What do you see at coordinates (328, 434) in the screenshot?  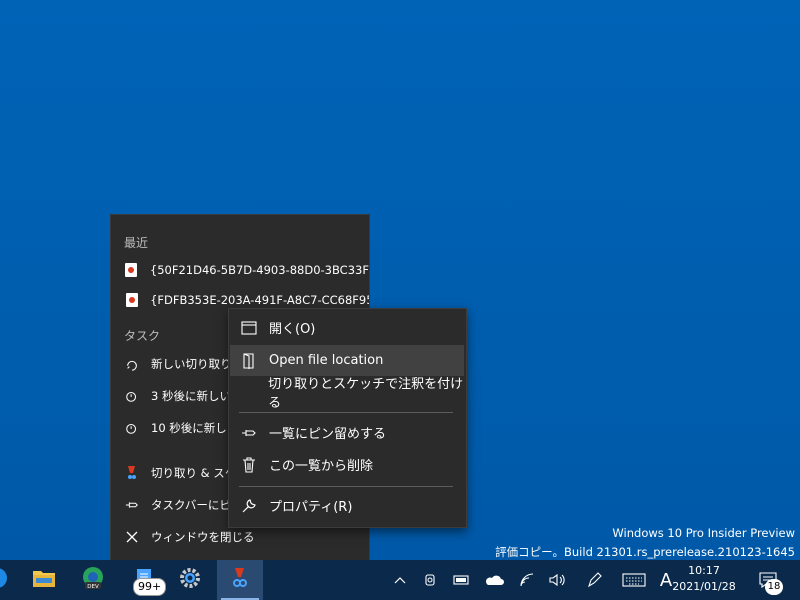 I see `menu-item-label: 一覧にピン留めする` at bounding box center [328, 434].